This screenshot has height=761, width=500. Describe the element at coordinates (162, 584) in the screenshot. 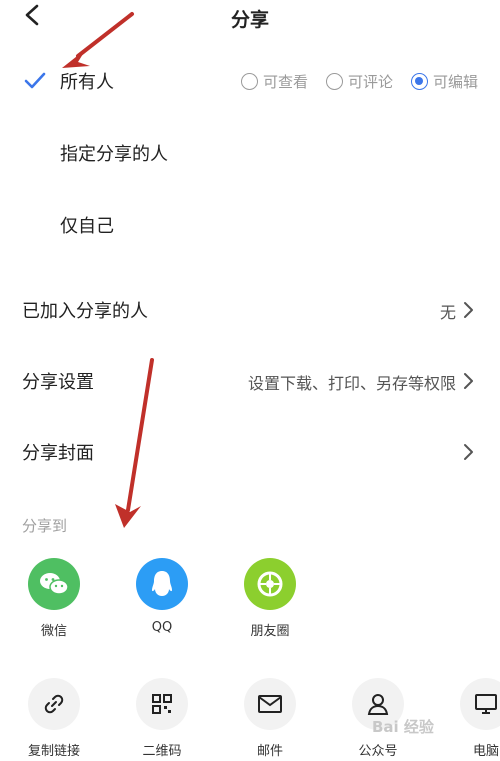

I see `qq-icon` at that location.